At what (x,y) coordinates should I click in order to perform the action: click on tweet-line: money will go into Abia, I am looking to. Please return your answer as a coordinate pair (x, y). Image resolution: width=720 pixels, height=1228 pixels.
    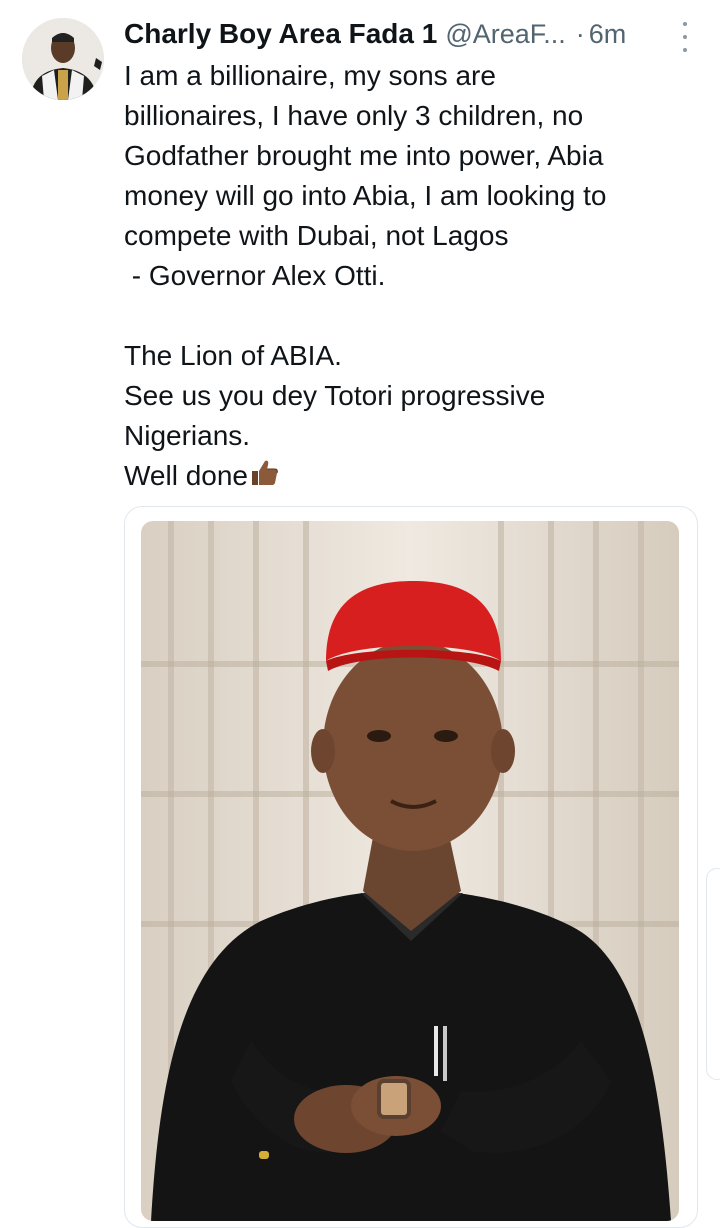
    Looking at the image, I should click on (365, 195).